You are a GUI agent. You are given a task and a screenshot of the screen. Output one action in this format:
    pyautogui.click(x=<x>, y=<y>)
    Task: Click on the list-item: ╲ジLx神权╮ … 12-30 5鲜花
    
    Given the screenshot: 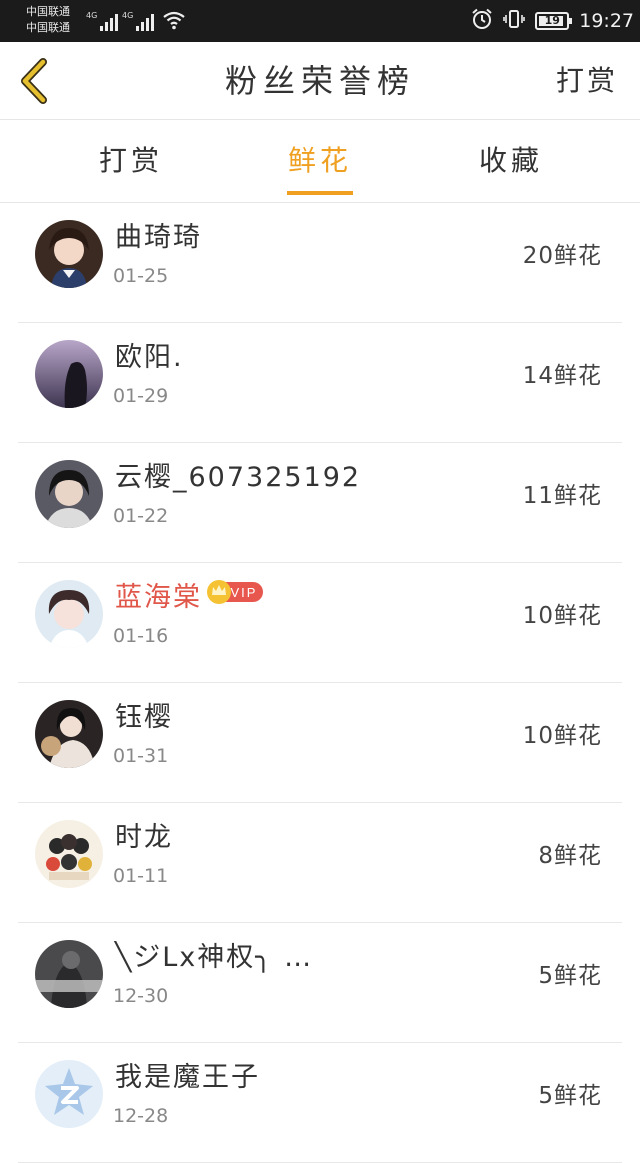 What is the action you would take?
    pyautogui.click(x=320, y=983)
    